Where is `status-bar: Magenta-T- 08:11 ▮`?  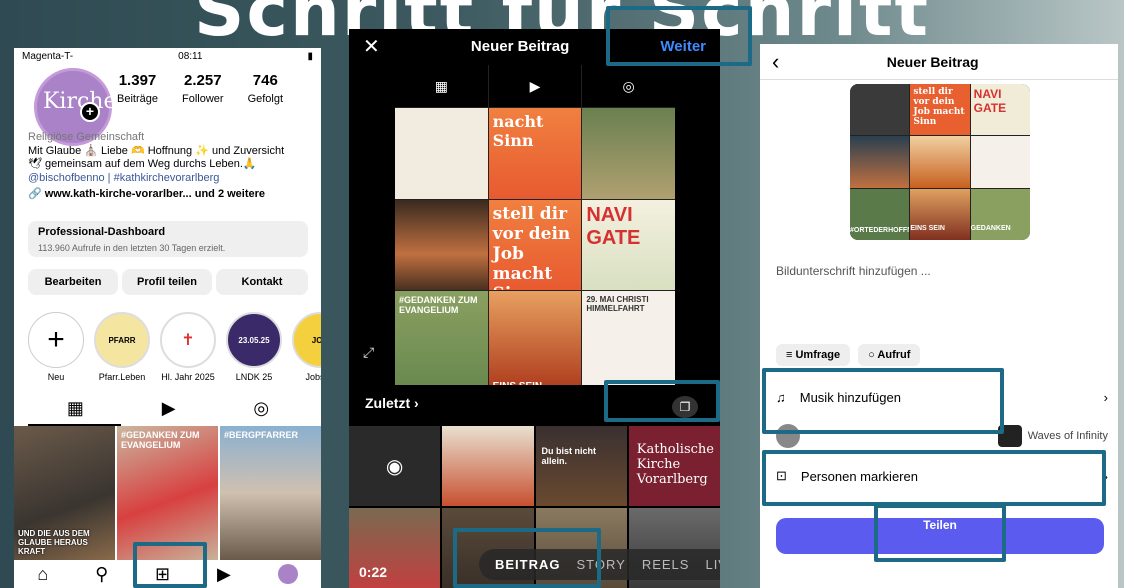
status-bar: Magenta-T- 08:11 ▮ is located at coordinates (167, 56).